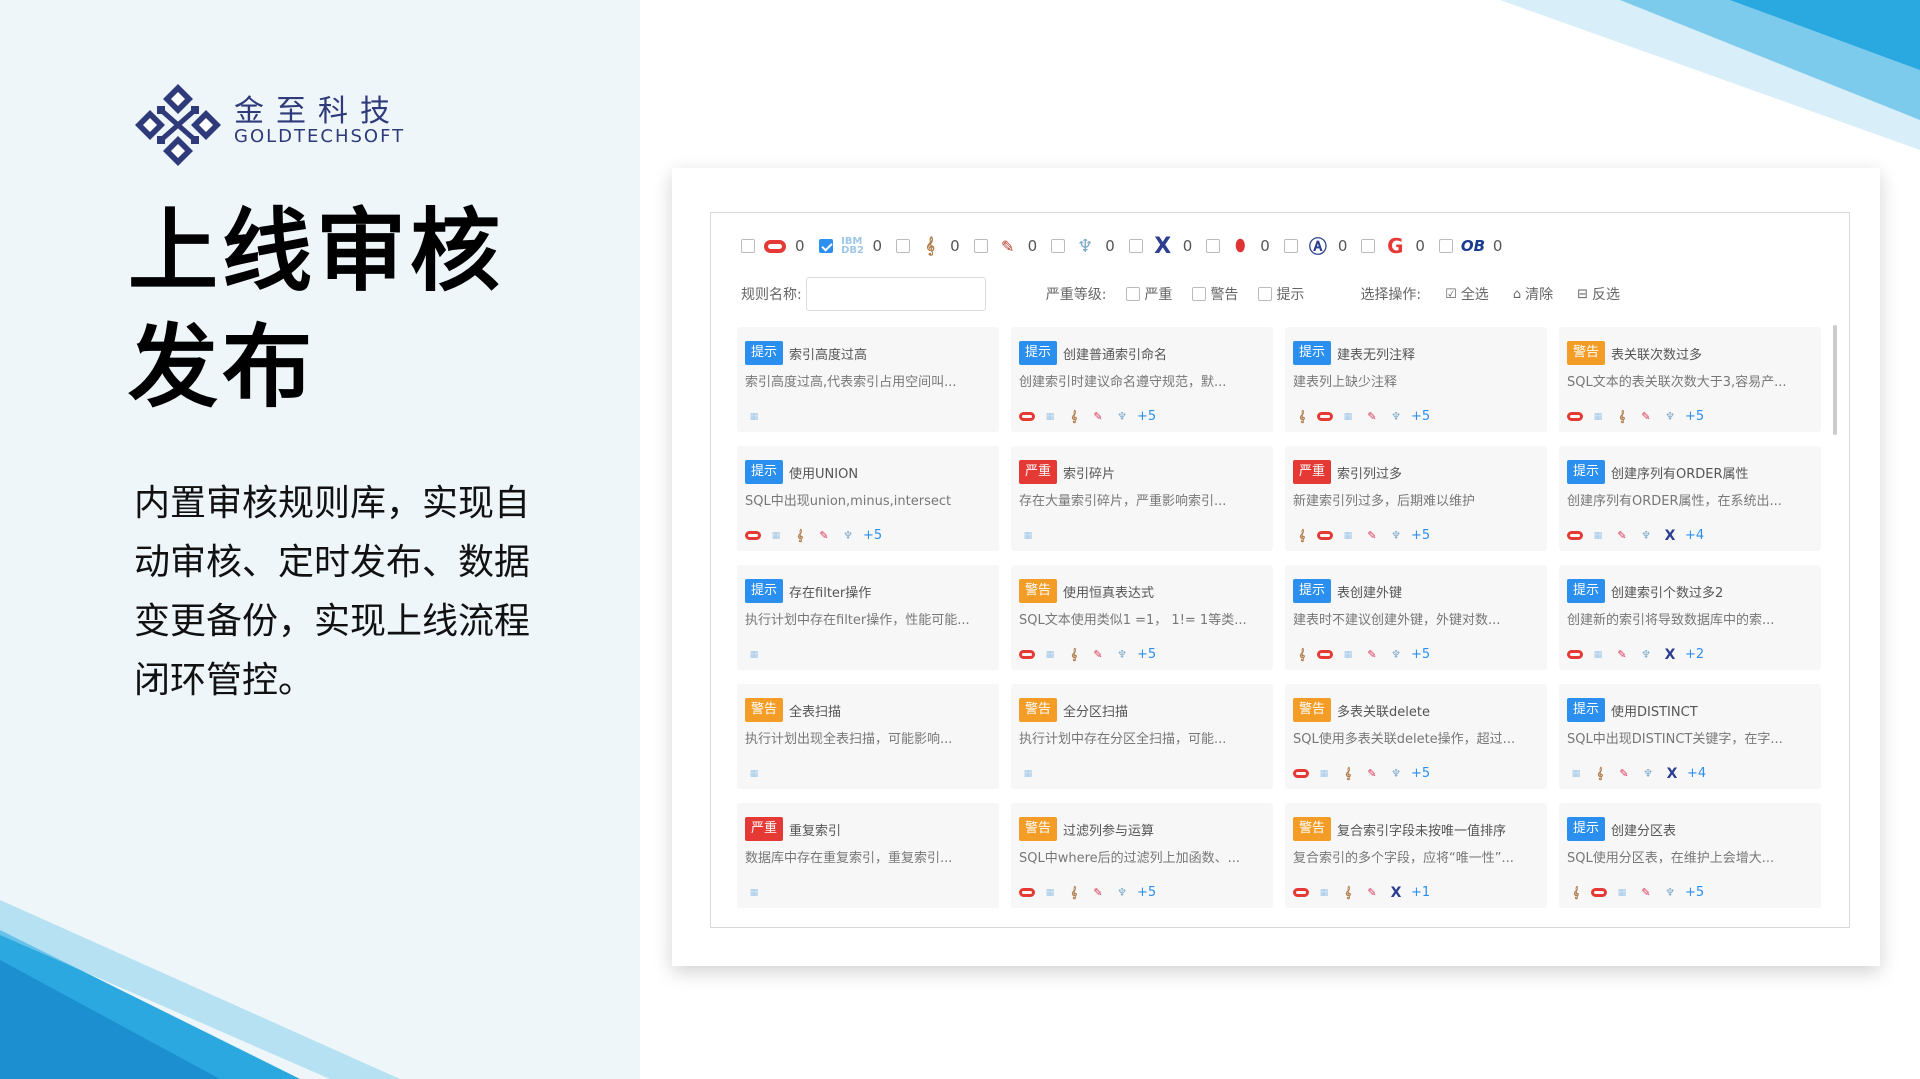 This screenshot has width=1920, height=1079. Describe the element at coordinates (1644, 831) in the screenshot. I see `rule-name: 创建分区表` at that location.